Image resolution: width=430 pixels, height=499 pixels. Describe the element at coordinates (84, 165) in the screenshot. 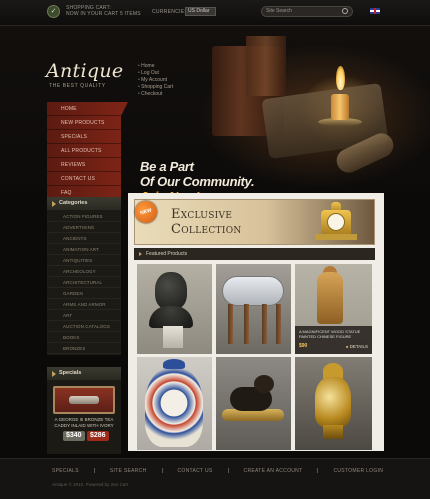

I see `nav-reviews: REVIEWS` at that location.